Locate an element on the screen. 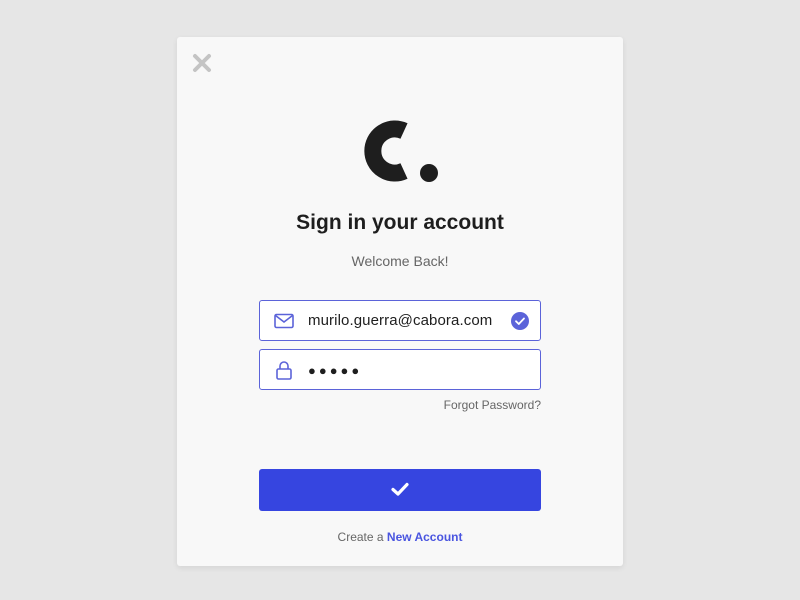  new-account-link: New Account is located at coordinates (425, 537).